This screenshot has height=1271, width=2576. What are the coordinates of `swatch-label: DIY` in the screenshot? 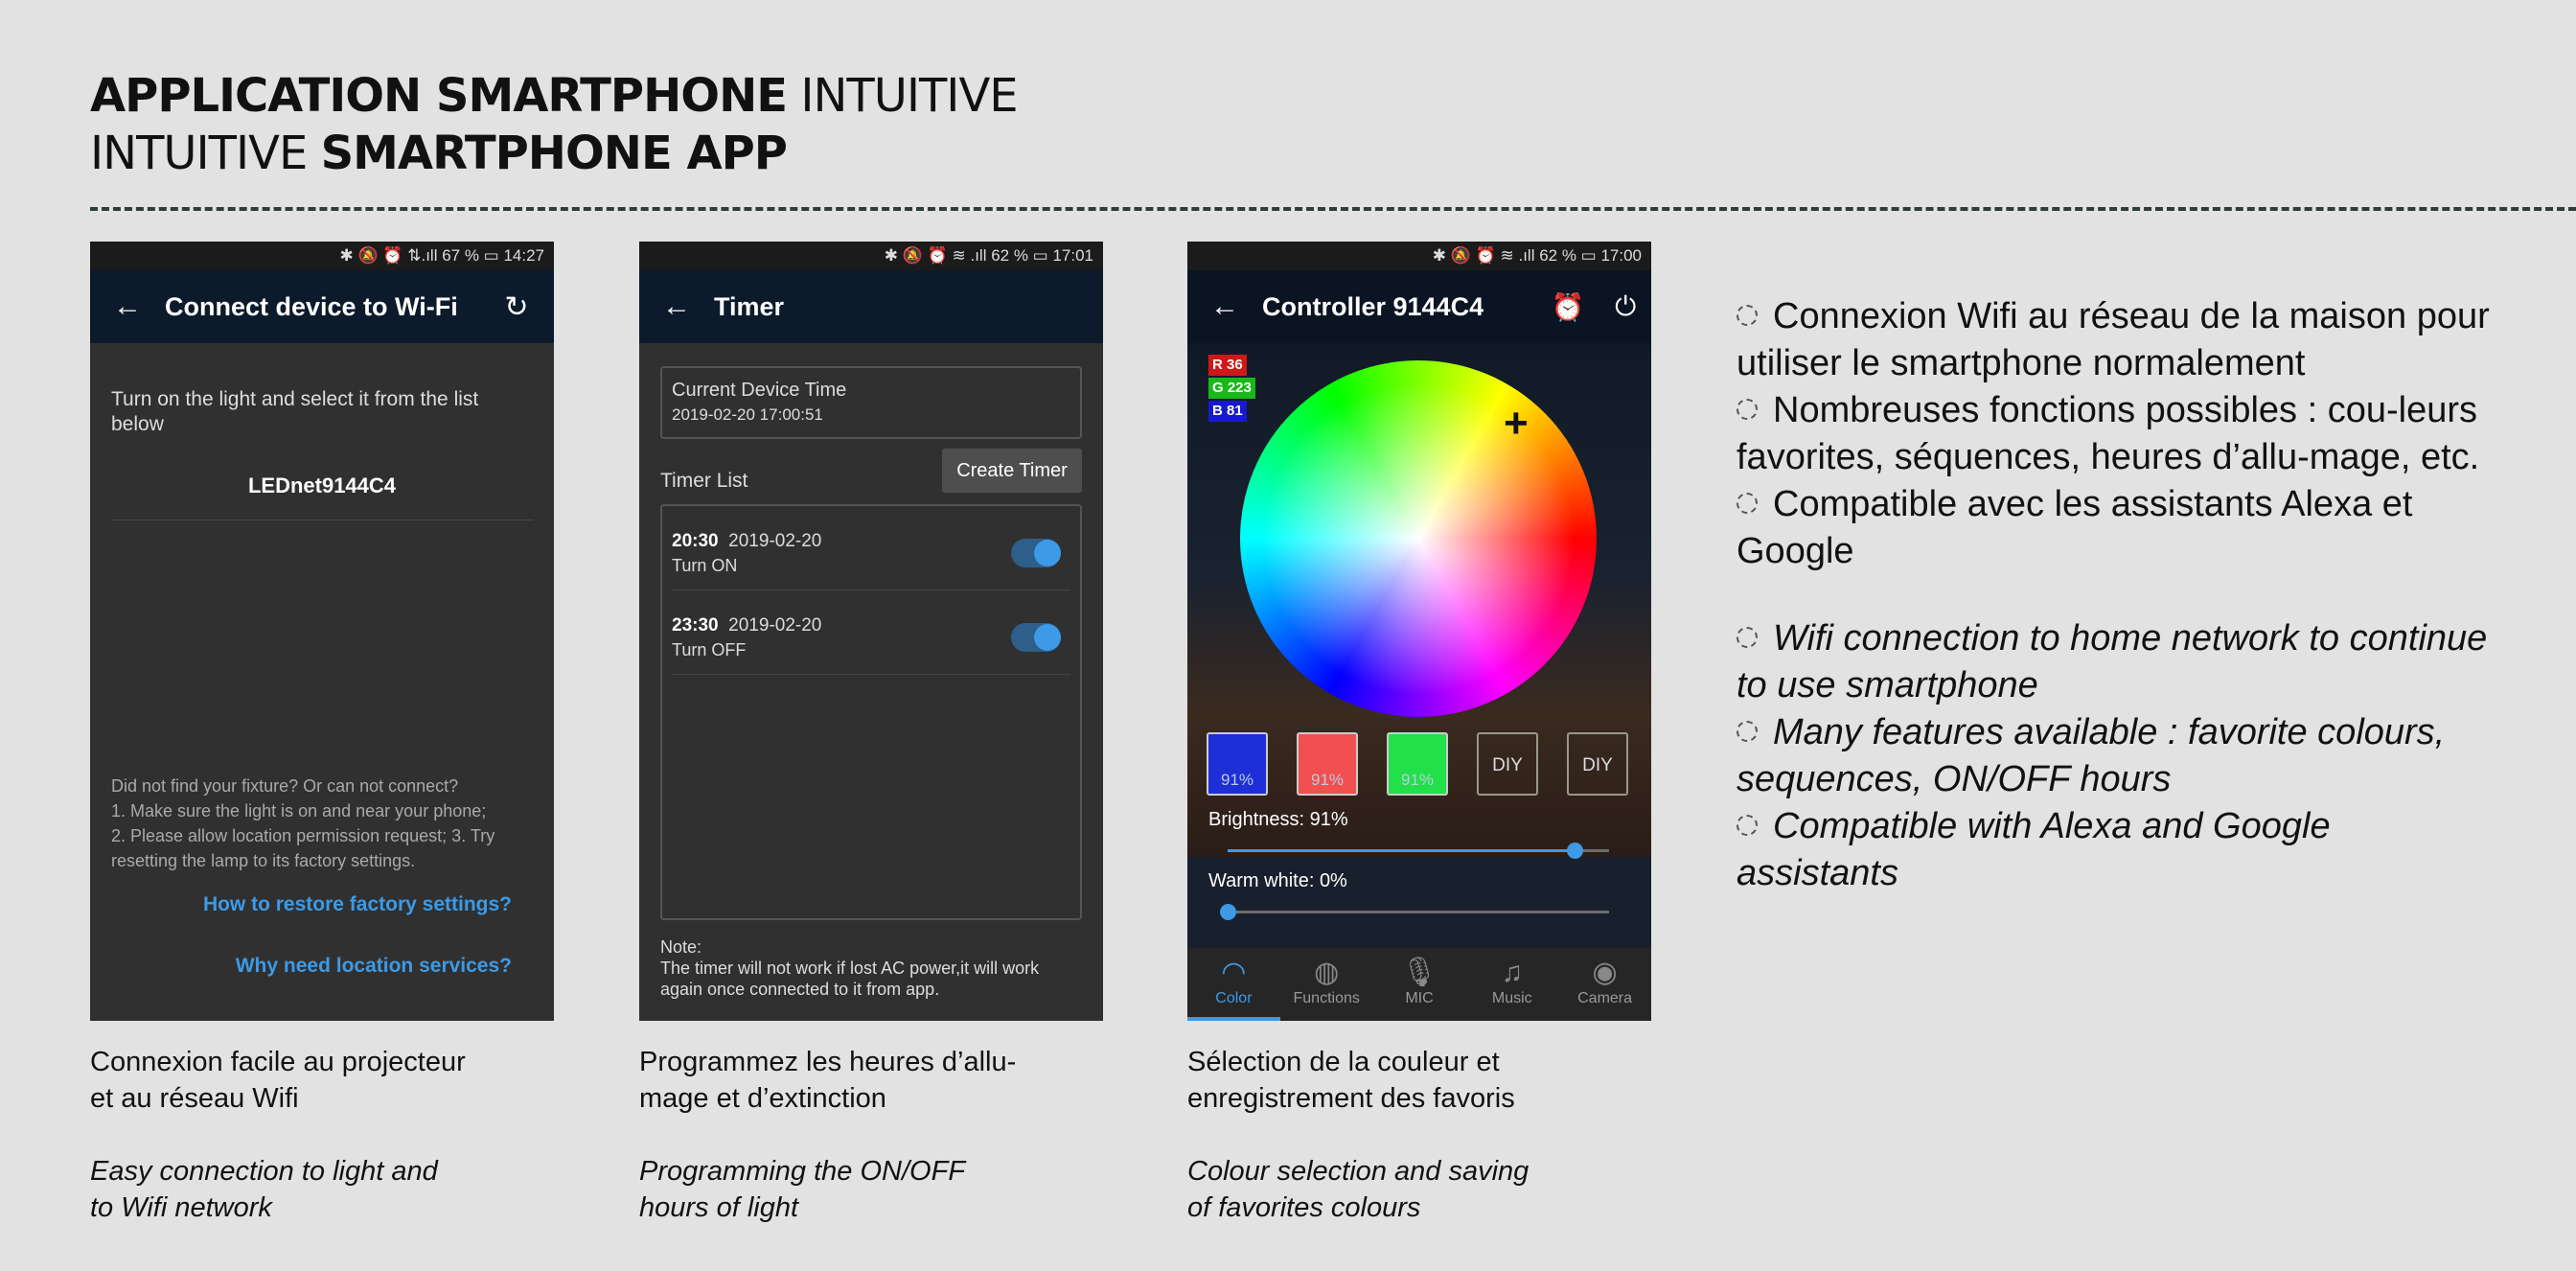 It's located at (1507, 765).